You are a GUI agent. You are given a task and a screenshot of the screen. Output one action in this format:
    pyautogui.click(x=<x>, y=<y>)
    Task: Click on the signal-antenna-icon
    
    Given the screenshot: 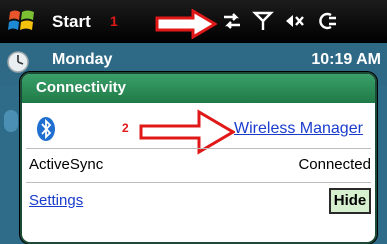 What is the action you would take?
    pyautogui.click(x=263, y=21)
    